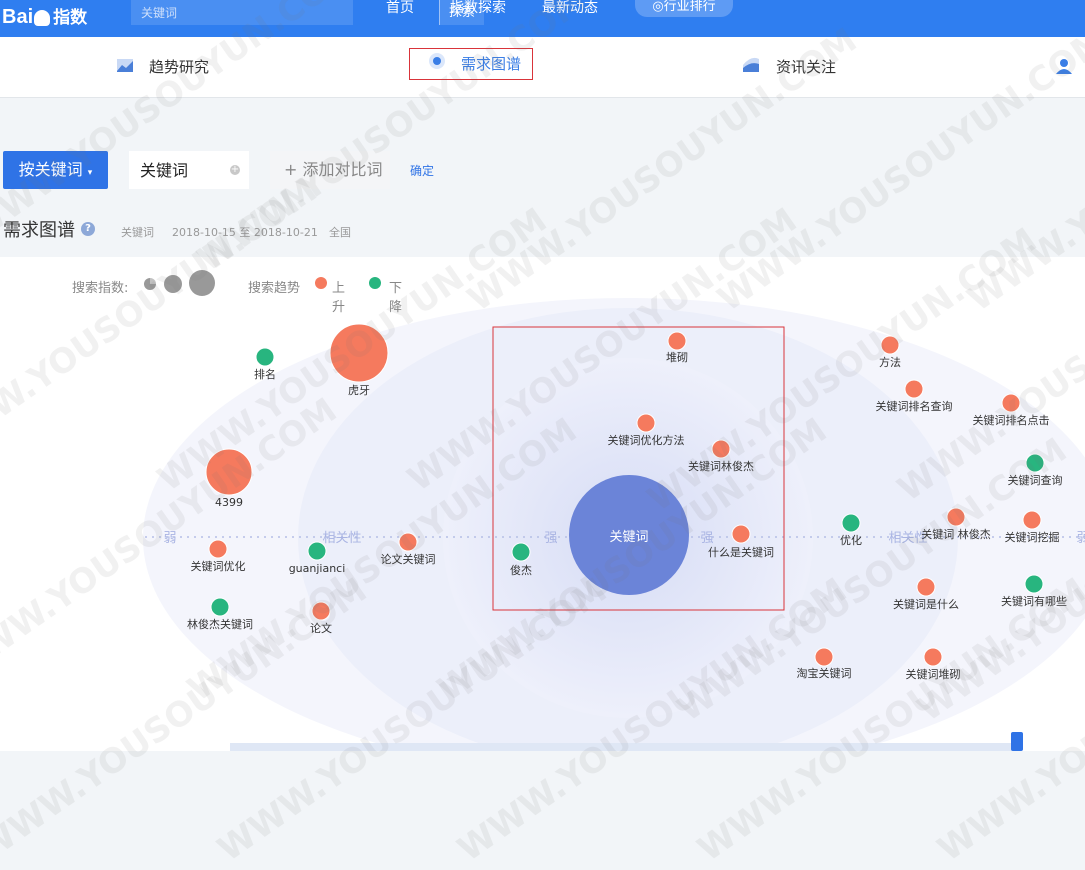  What do you see at coordinates (890, 362) in the screenshot?
I see `keyword-node-label: 方法` at bounding box center [890, 362].